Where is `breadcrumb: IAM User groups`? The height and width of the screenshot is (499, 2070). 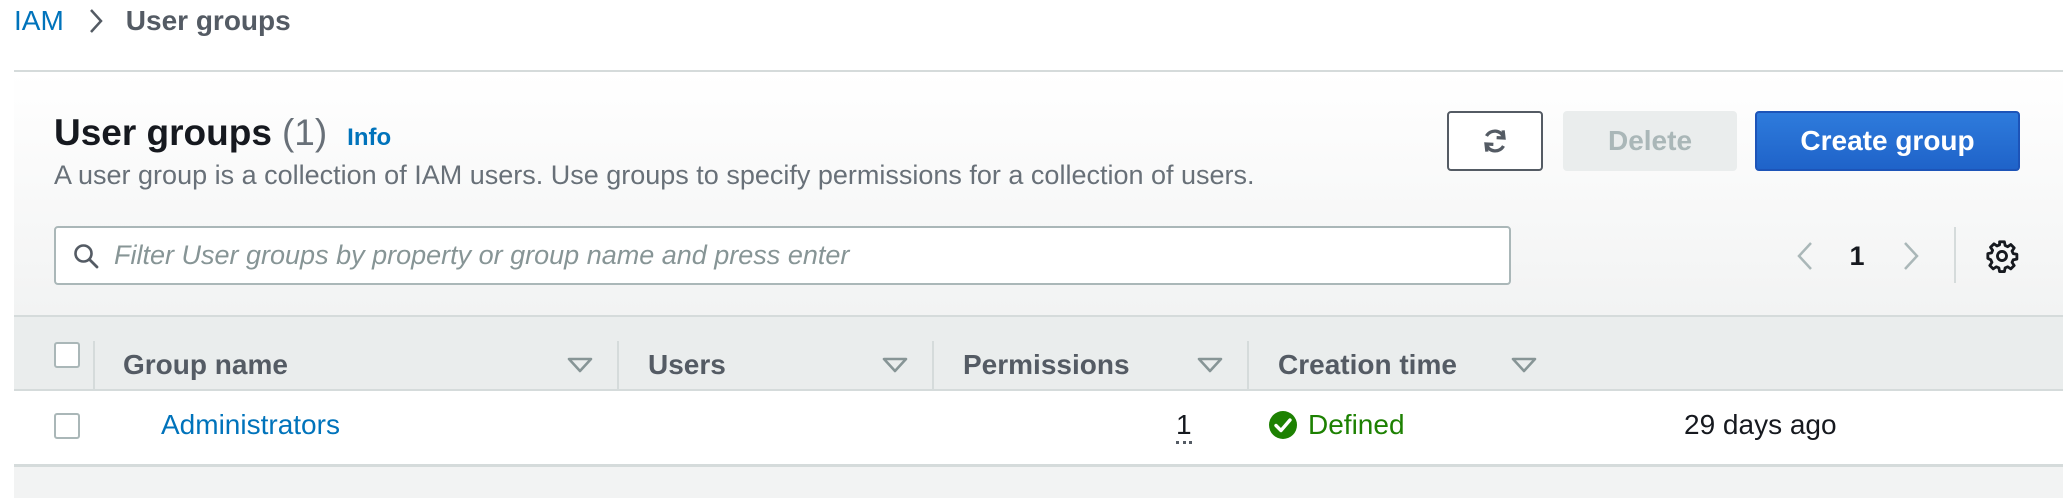
breadcrumb: IAM User groups is located at coordinates (152, 21).